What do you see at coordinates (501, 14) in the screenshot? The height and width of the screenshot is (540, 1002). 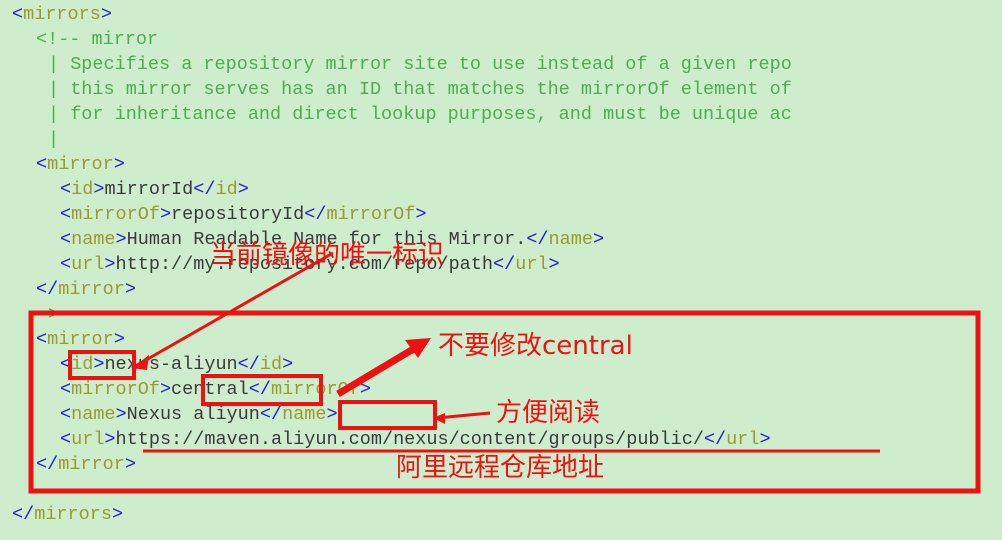 I see `code-line: <mirrors>` at bounding box center [501, 14].